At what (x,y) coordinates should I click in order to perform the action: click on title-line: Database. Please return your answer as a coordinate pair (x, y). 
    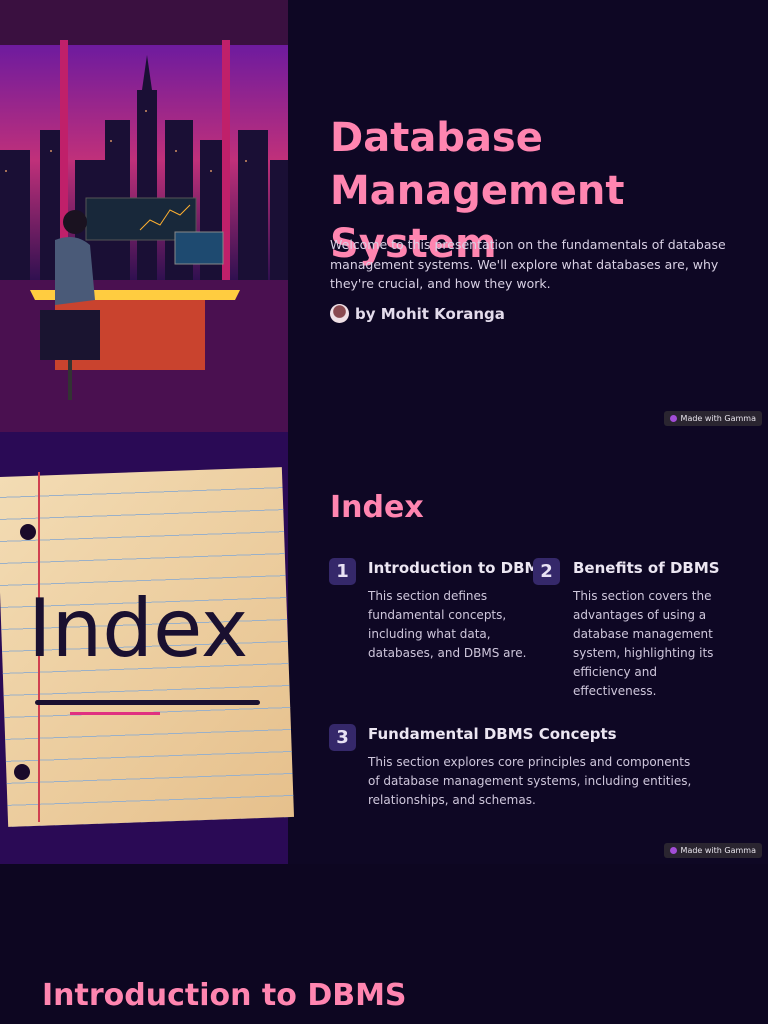
    Looking at the image, I should click on (436, 138).